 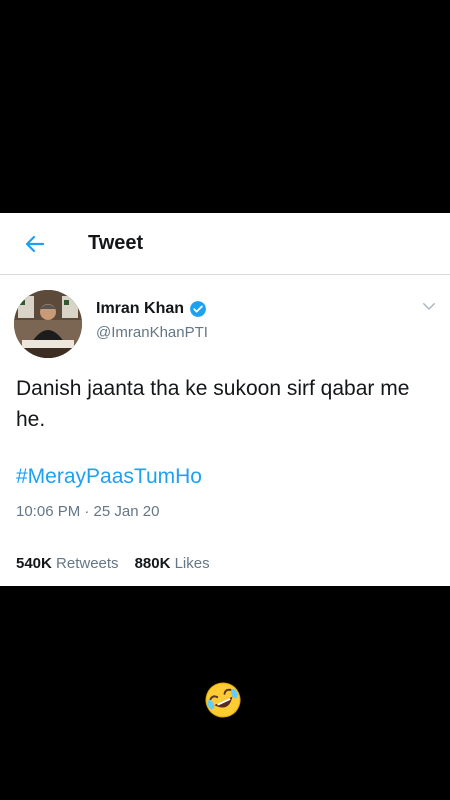 I want to click on hashtag-link: #MerayPaasTumHo, so click(x=109, y=477).